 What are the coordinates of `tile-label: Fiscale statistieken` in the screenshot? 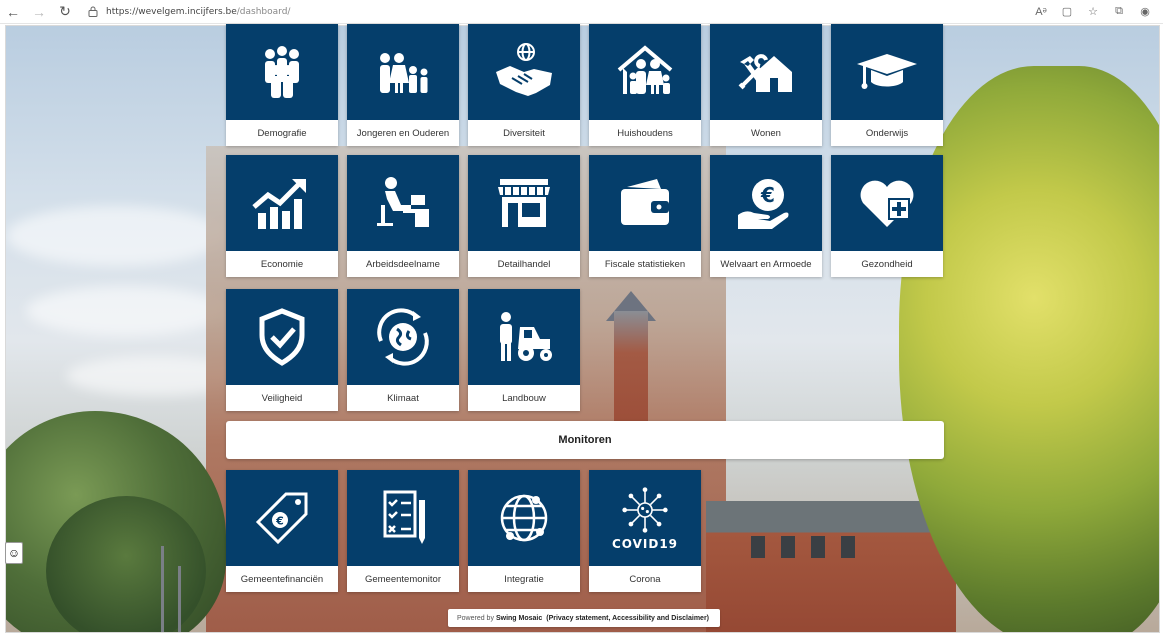 It's located at (645, 264).